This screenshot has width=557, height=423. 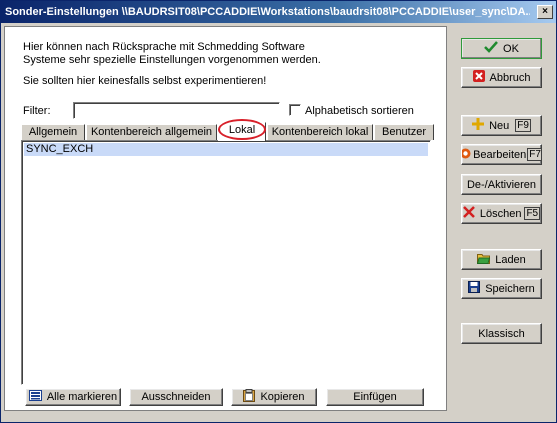 What do you see at coordinates (478, 77) in the screenshot?
I see `cancel-x-icon` at bounding box center [478, 77].